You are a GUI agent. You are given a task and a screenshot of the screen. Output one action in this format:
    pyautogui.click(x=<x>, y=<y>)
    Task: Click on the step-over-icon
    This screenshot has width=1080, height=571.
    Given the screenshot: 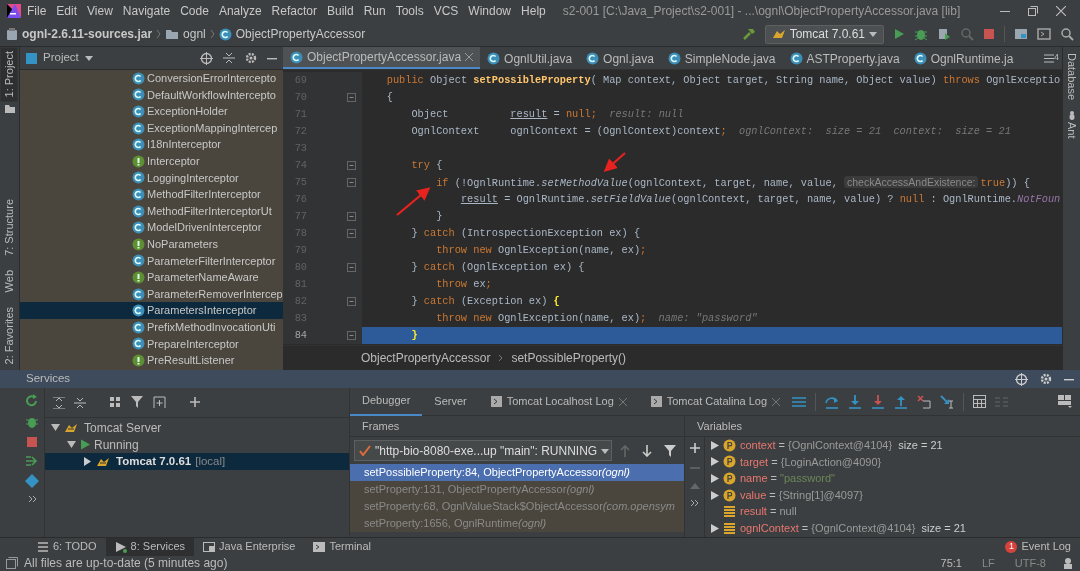 What is the action you would take?
    pyautogui.click(x=832, y=401)
    